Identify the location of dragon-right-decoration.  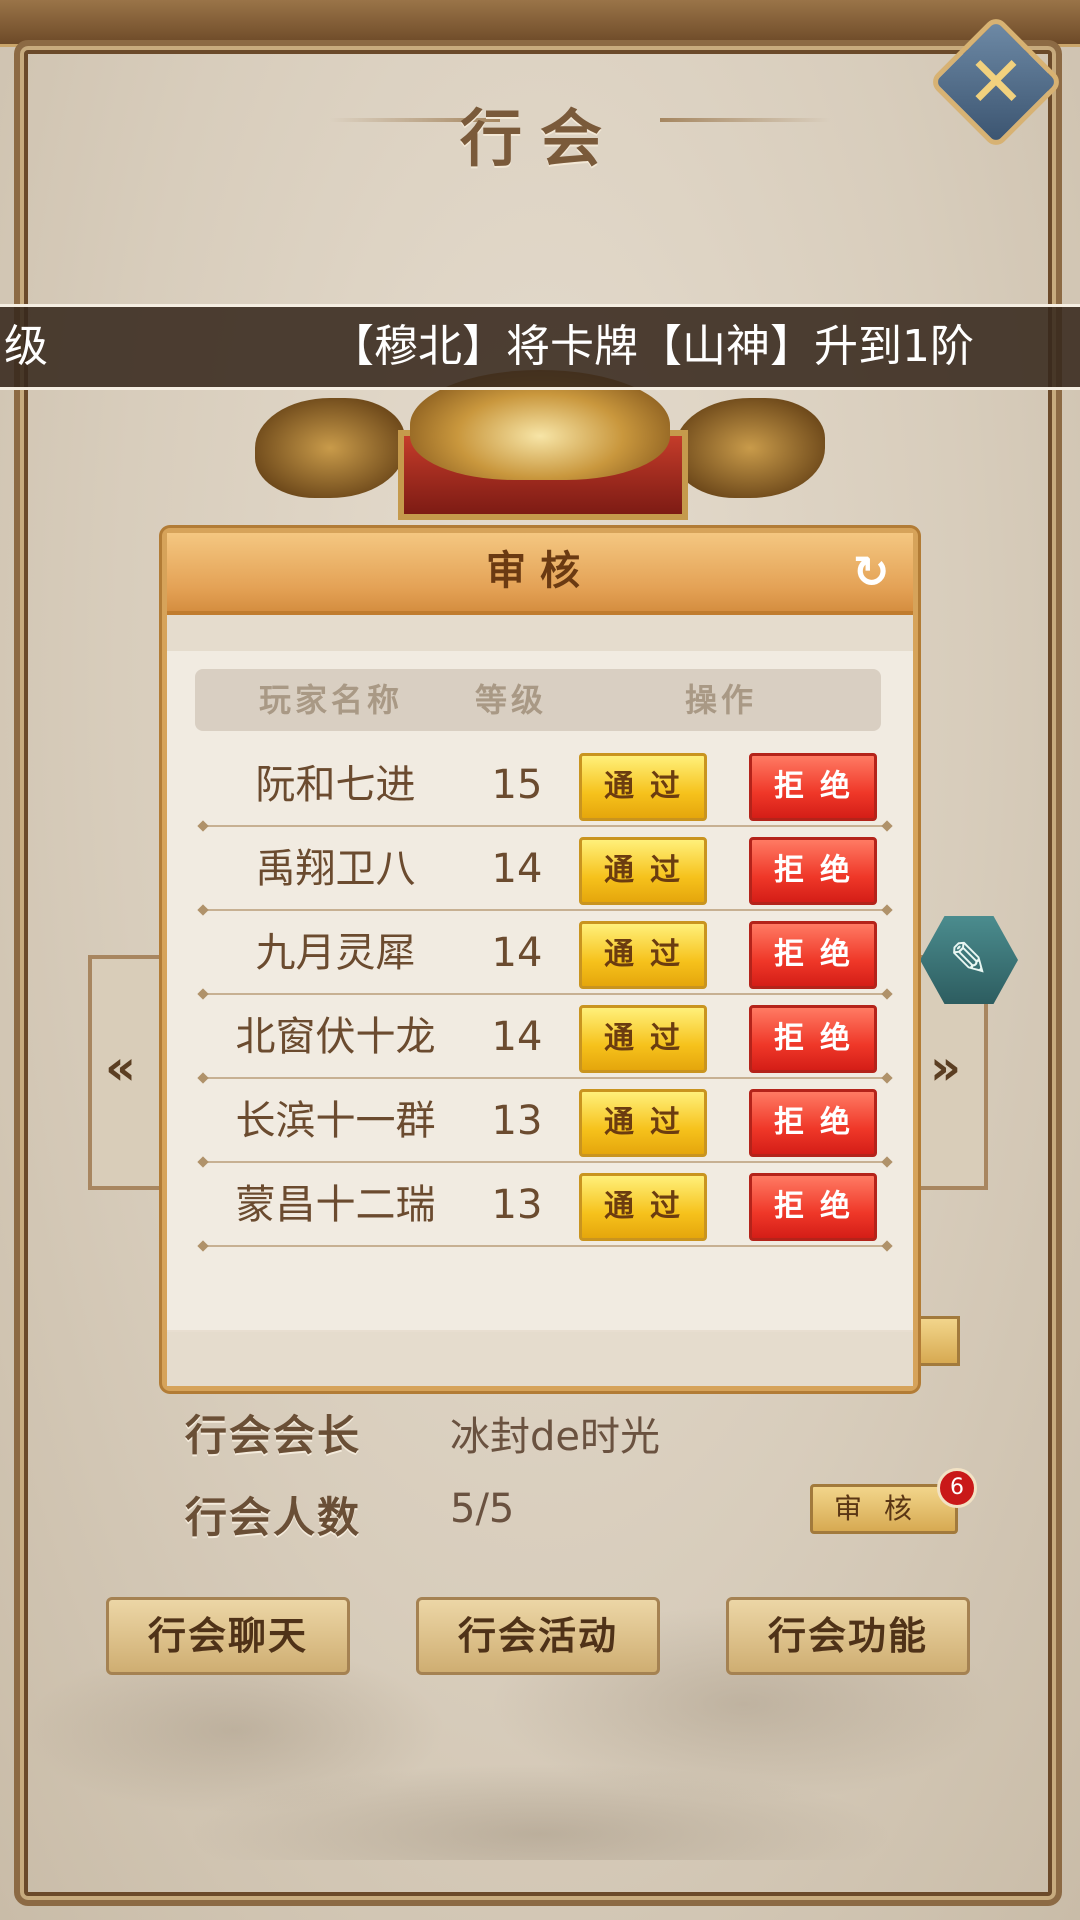
(750, 448).